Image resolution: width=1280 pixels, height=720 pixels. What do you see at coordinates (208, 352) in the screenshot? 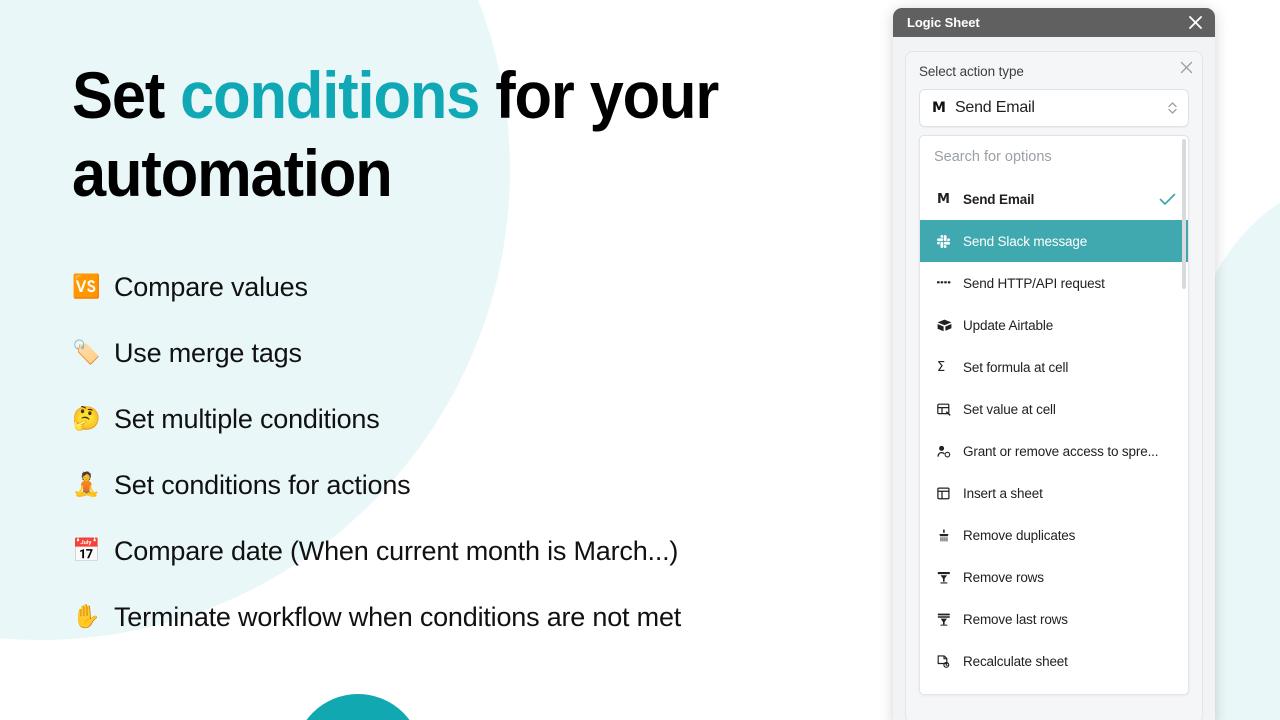
I see `feature-label: Use merge tags` at bounding box center [208, 352].